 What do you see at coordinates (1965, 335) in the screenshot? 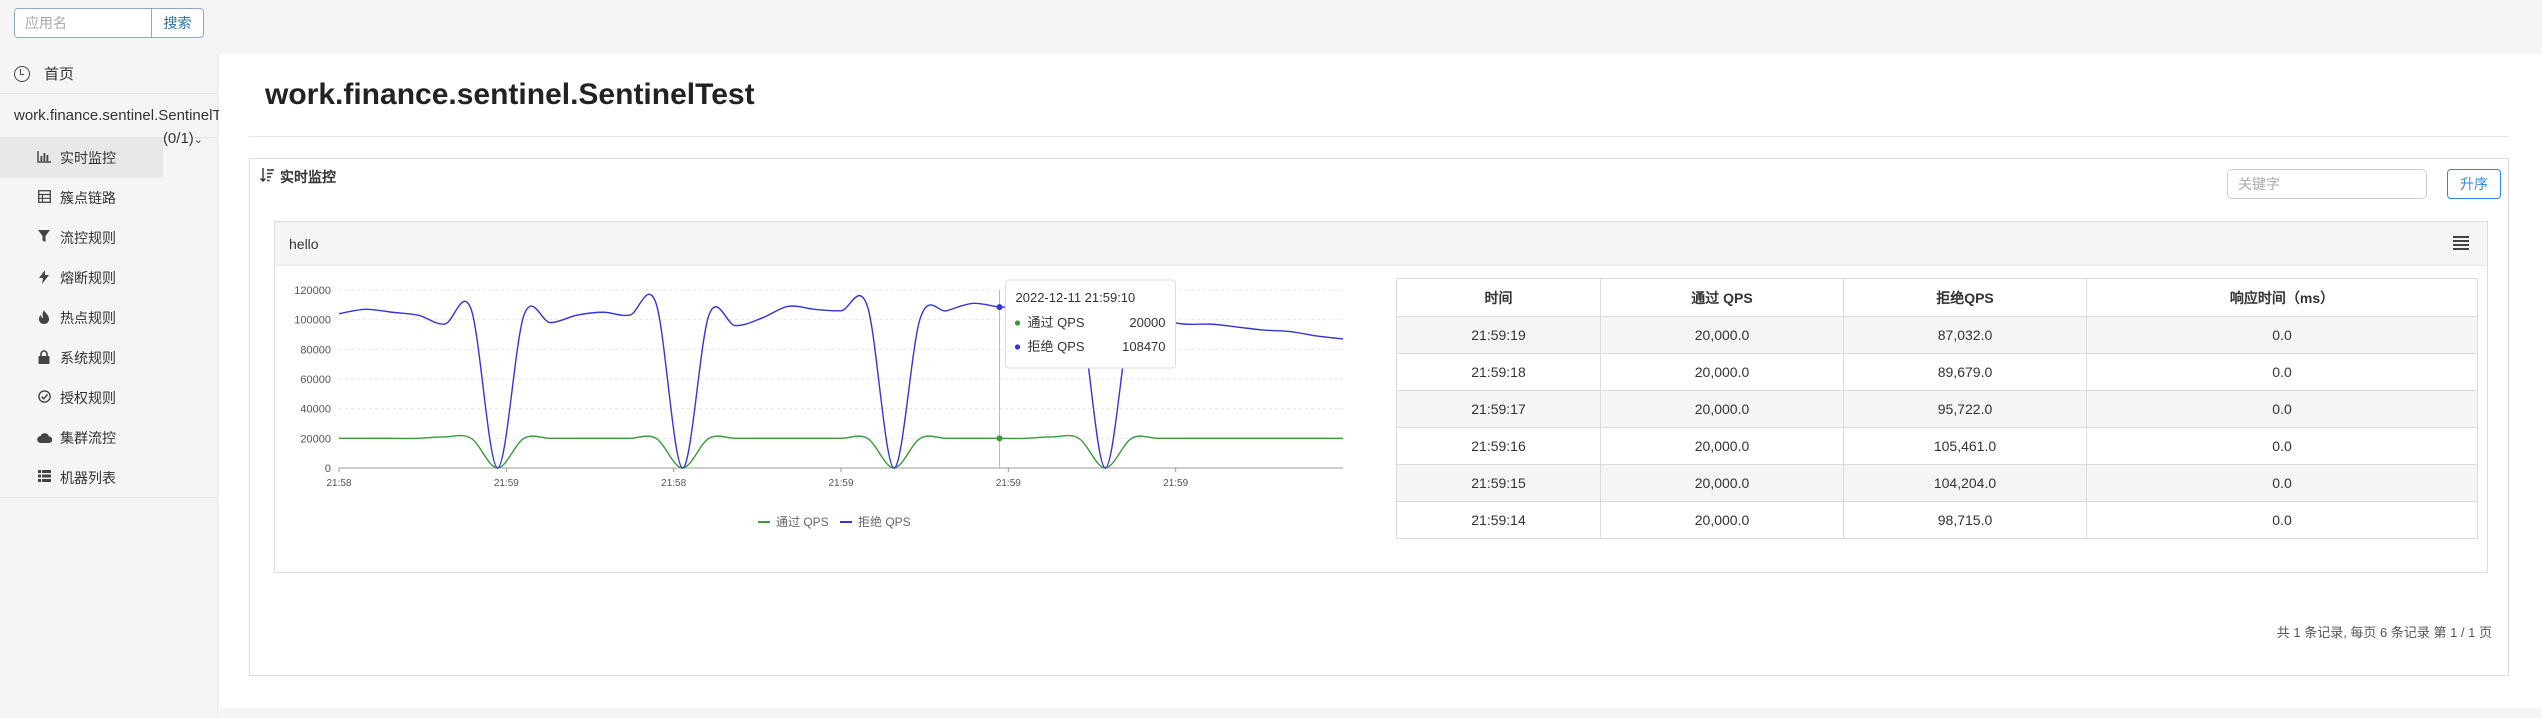
I see `table-cell: 87,032.0` at bounding box center [1965, 335].